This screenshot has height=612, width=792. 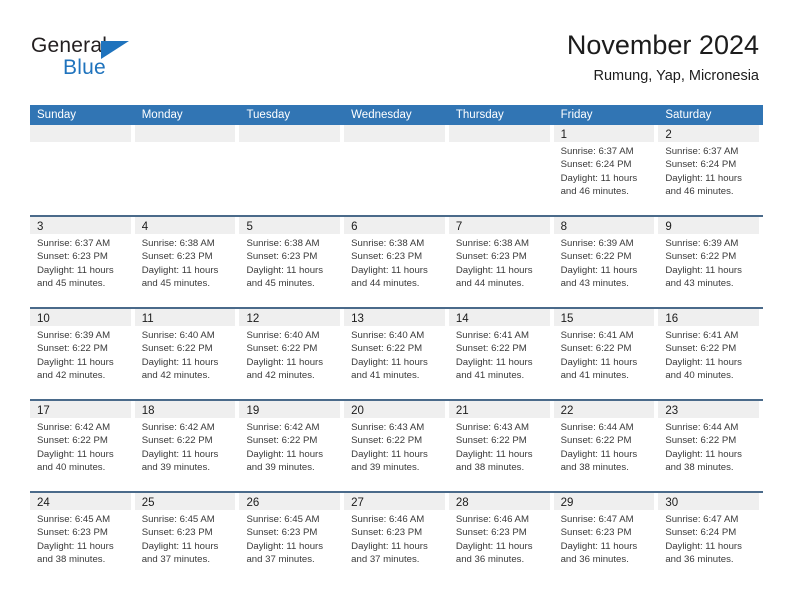 I want to click on day-number: 16, so click(x=672, y=319).